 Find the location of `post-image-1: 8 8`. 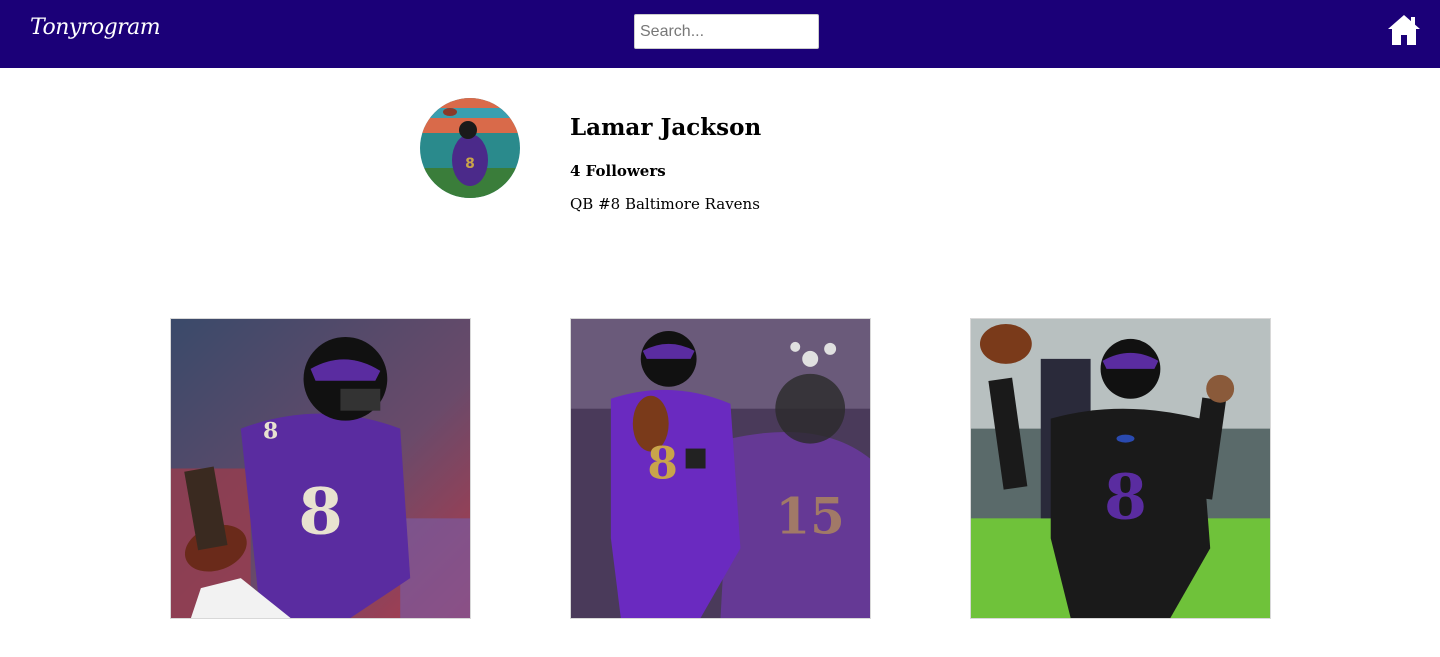

post-image-1: 8 8 is located at coordinates (320, 468).